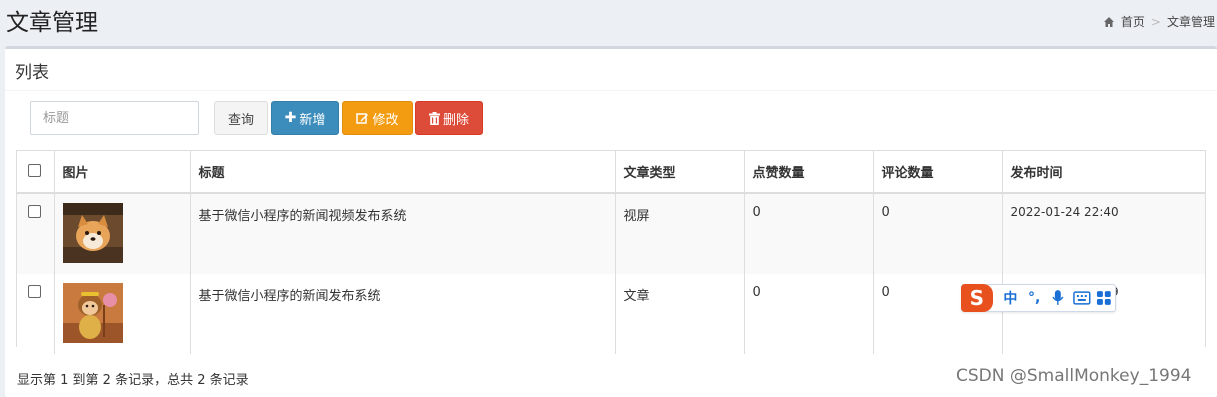  I want to click on breadcrumb-home: 首页, so click(1133, 21).